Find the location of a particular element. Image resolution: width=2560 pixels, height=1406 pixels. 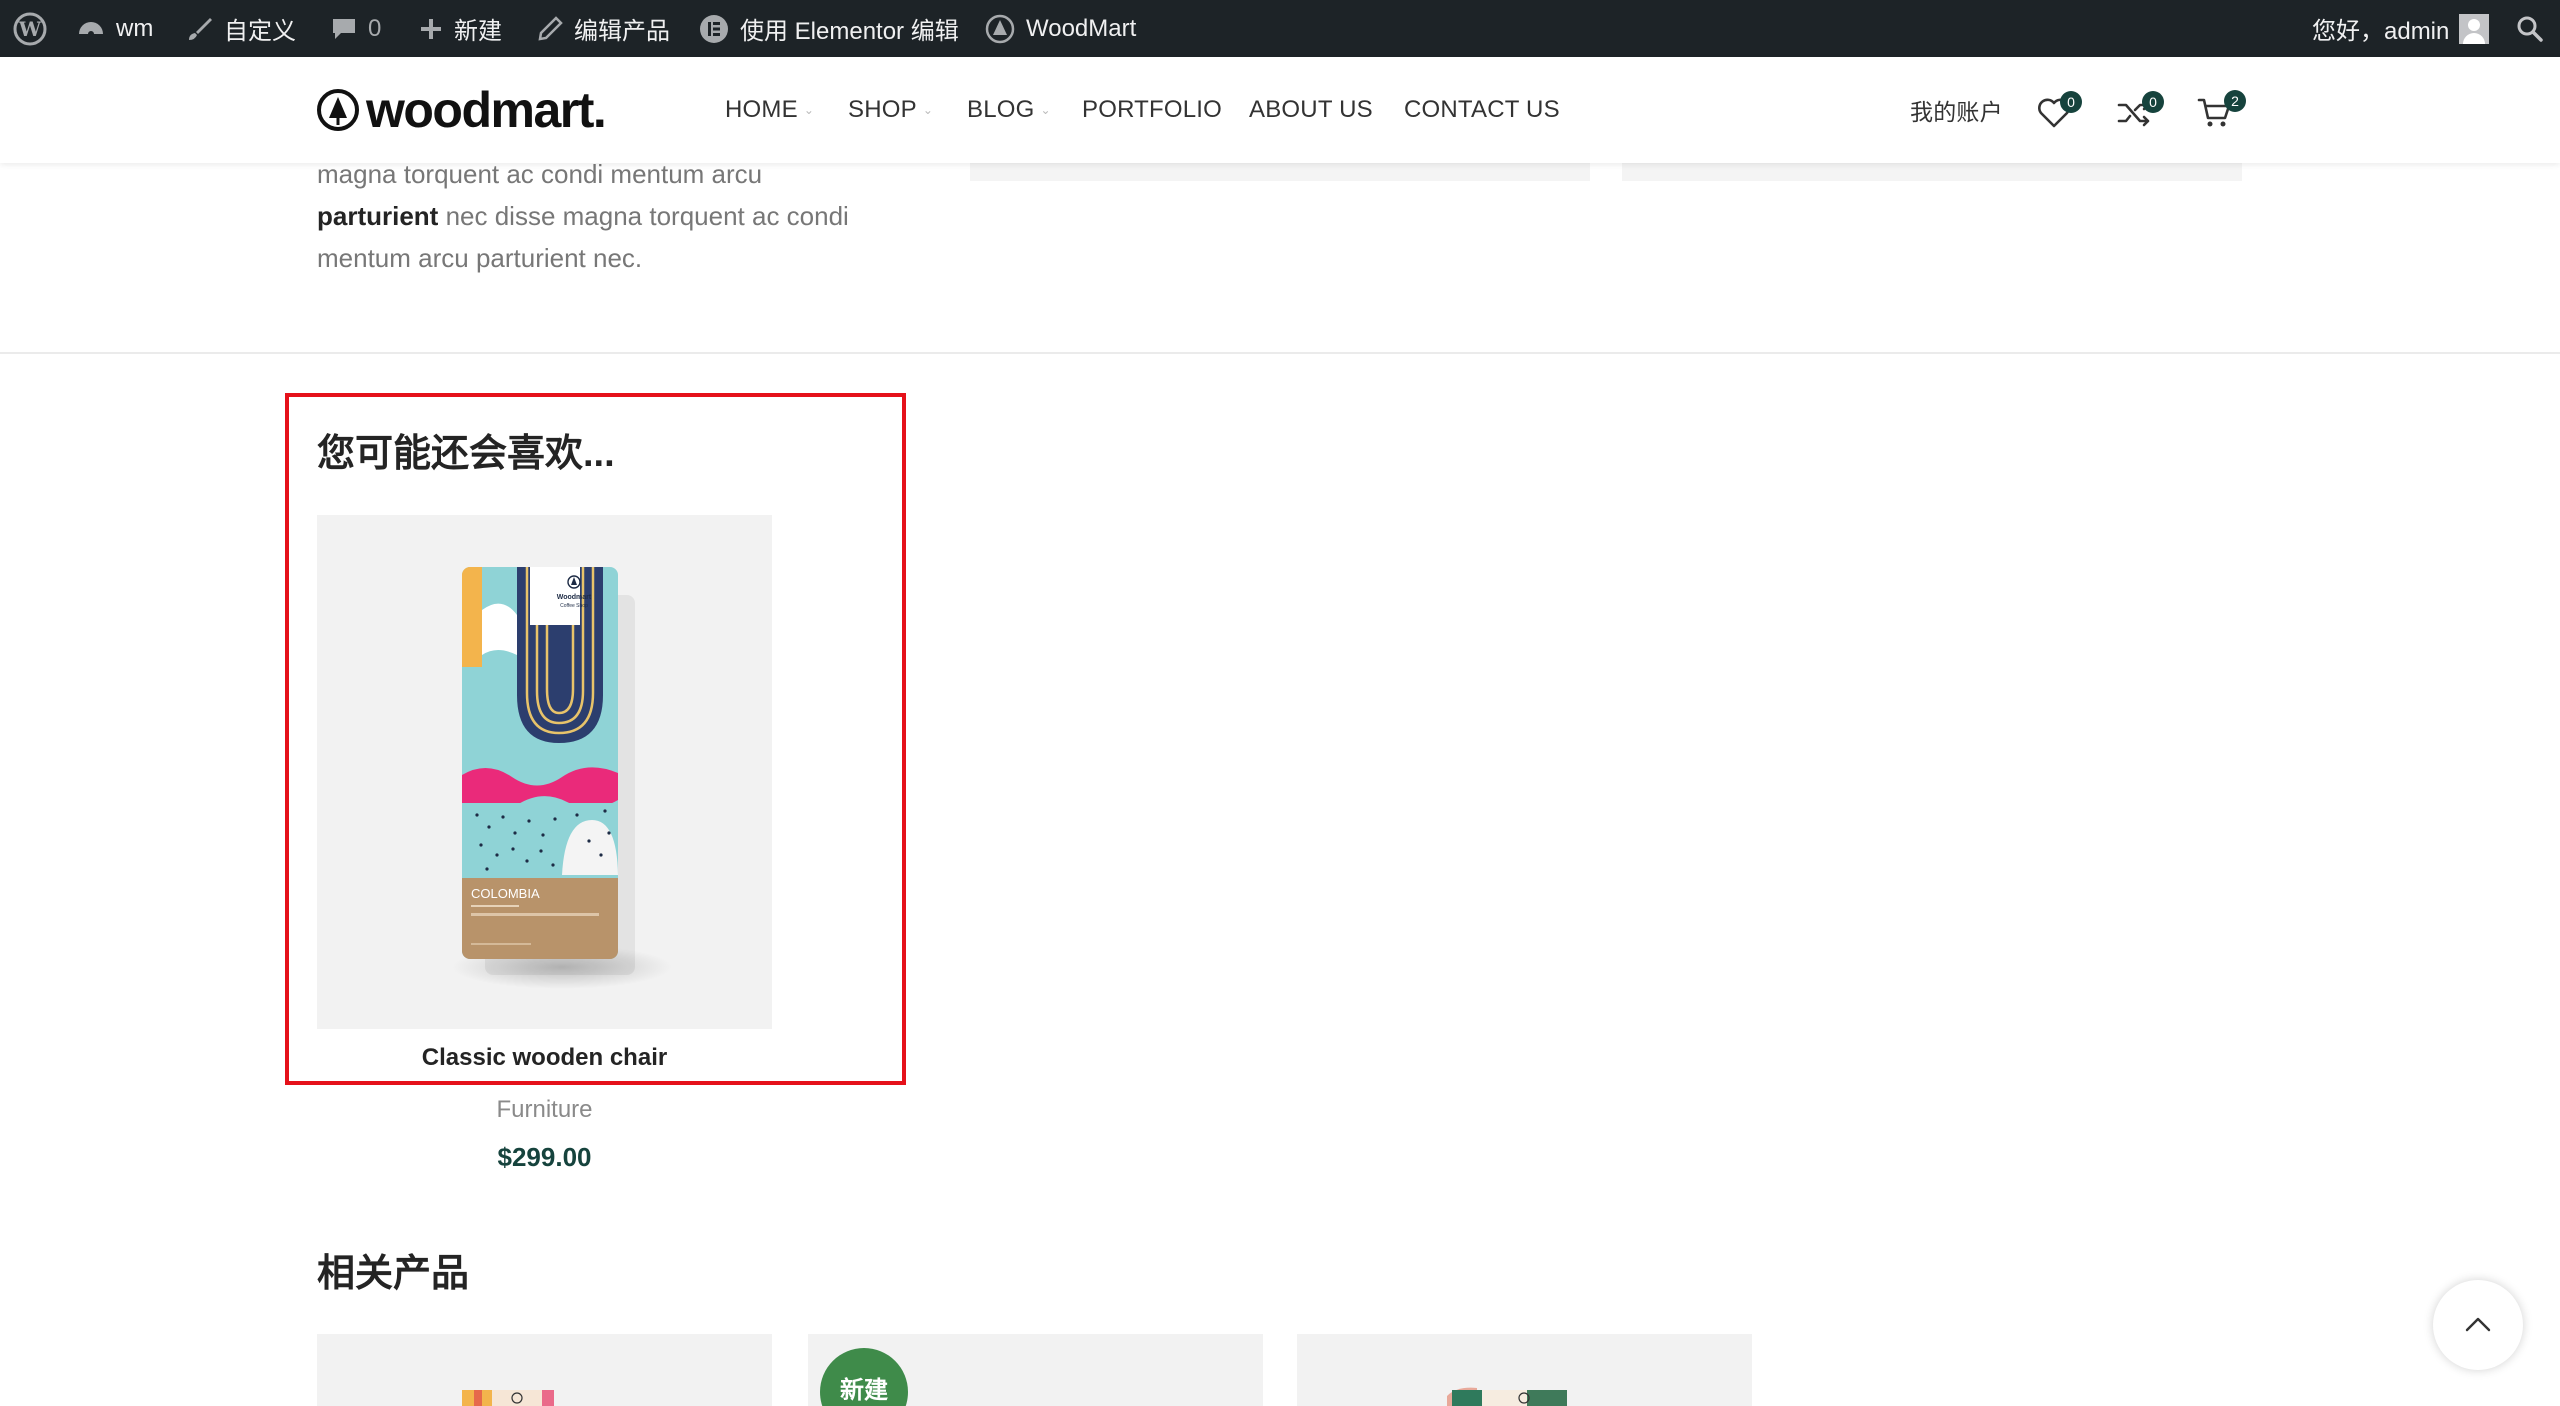

nav-home-label: HOME is located at coordinates (761, 109).